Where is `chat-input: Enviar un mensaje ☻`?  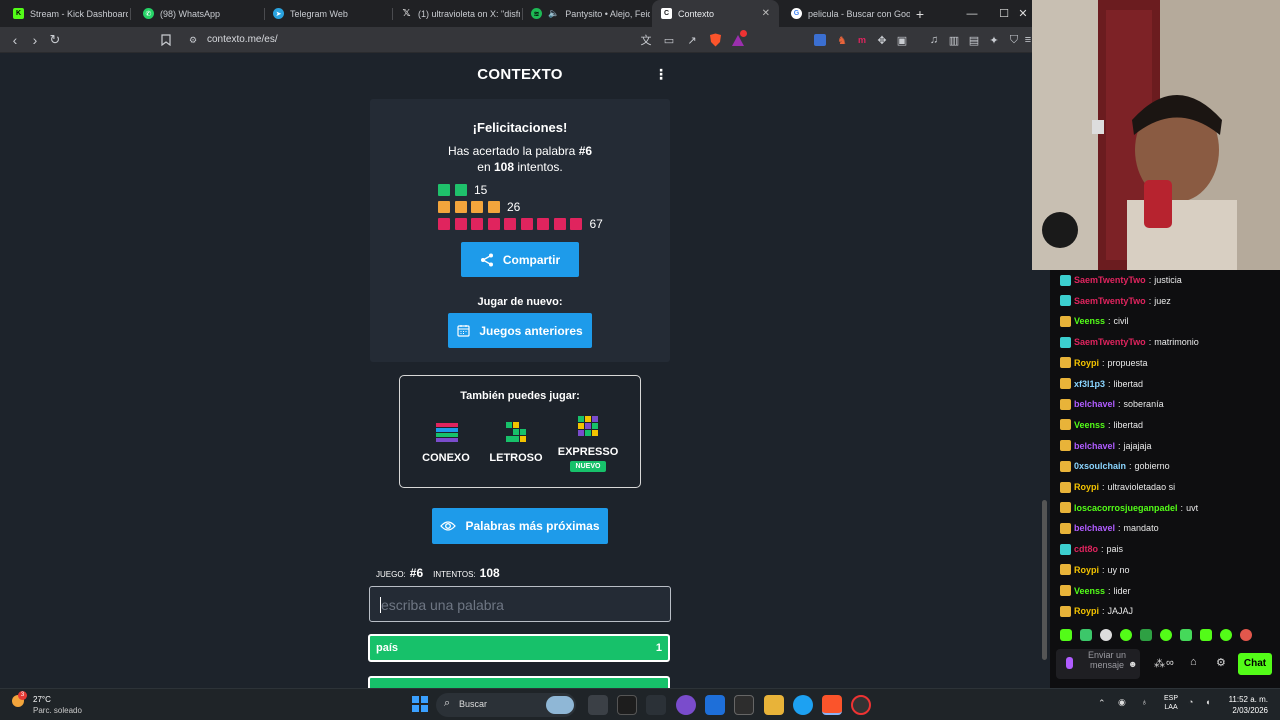 chat-input: Enviar un mensaje ☻ is located at coordinates (1098, 664).